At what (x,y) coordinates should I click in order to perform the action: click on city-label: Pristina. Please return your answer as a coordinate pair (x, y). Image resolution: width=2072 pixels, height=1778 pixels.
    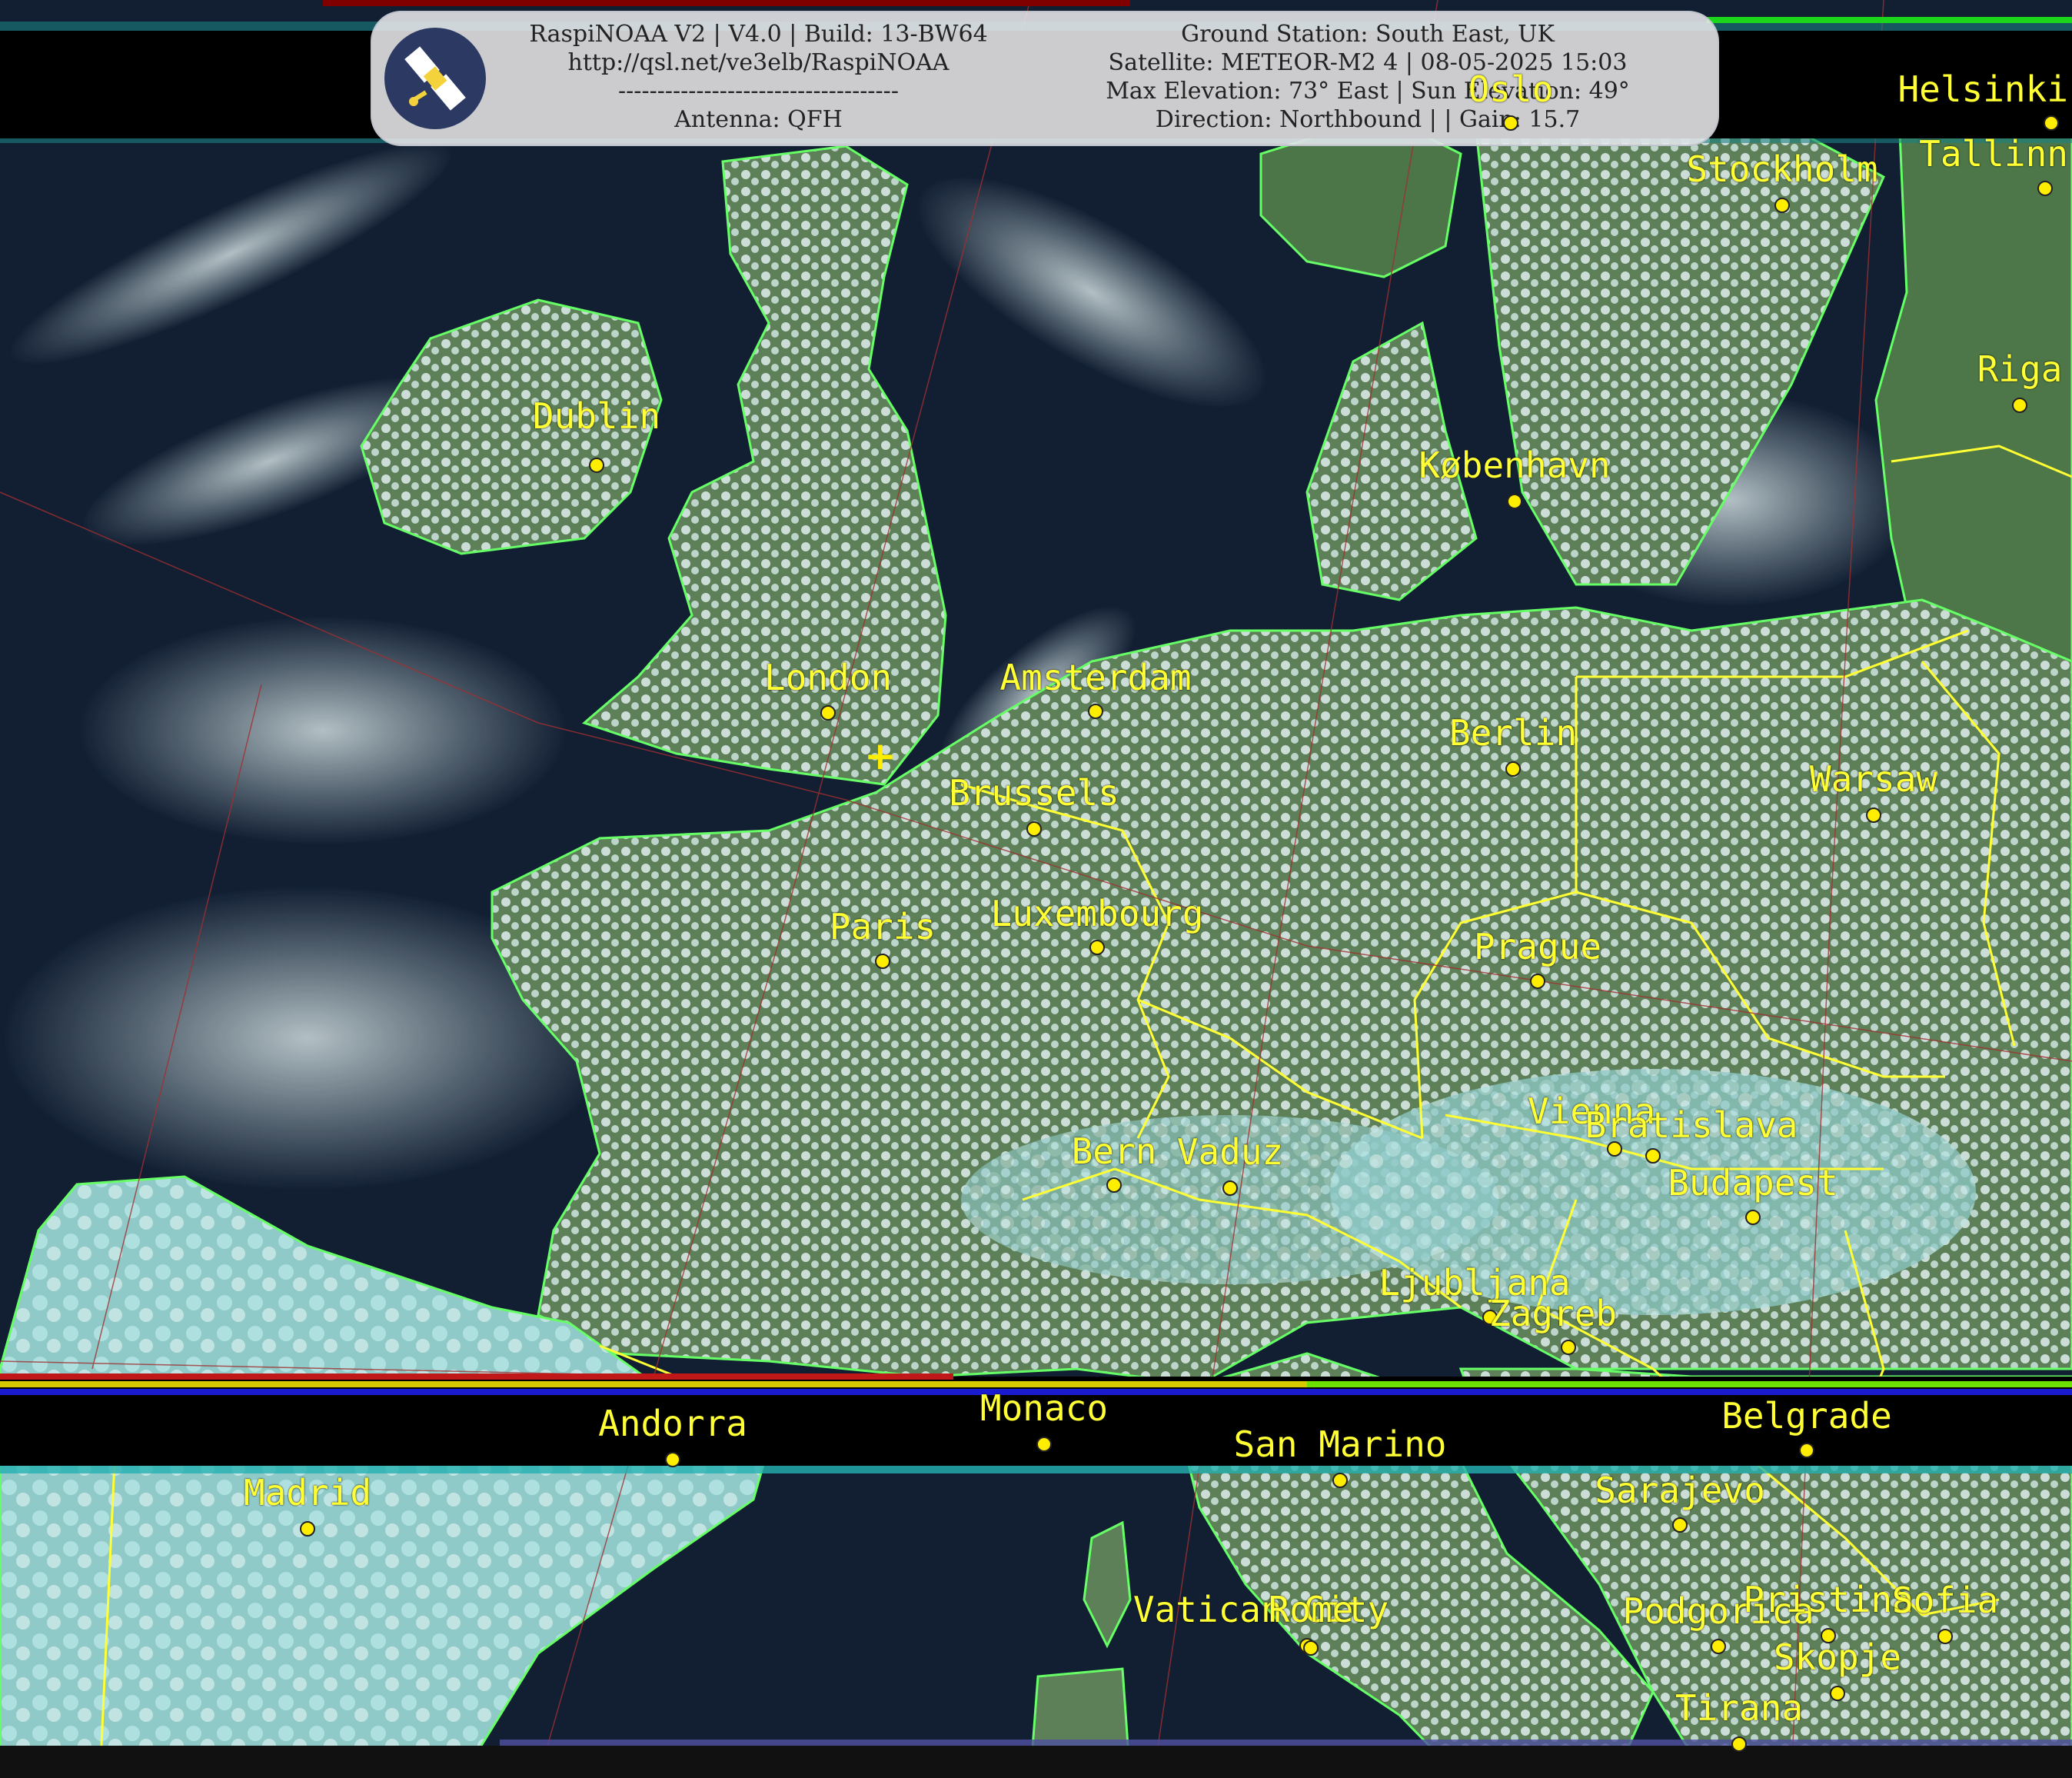
    Looking at the image, I should click on (1828, 1599).